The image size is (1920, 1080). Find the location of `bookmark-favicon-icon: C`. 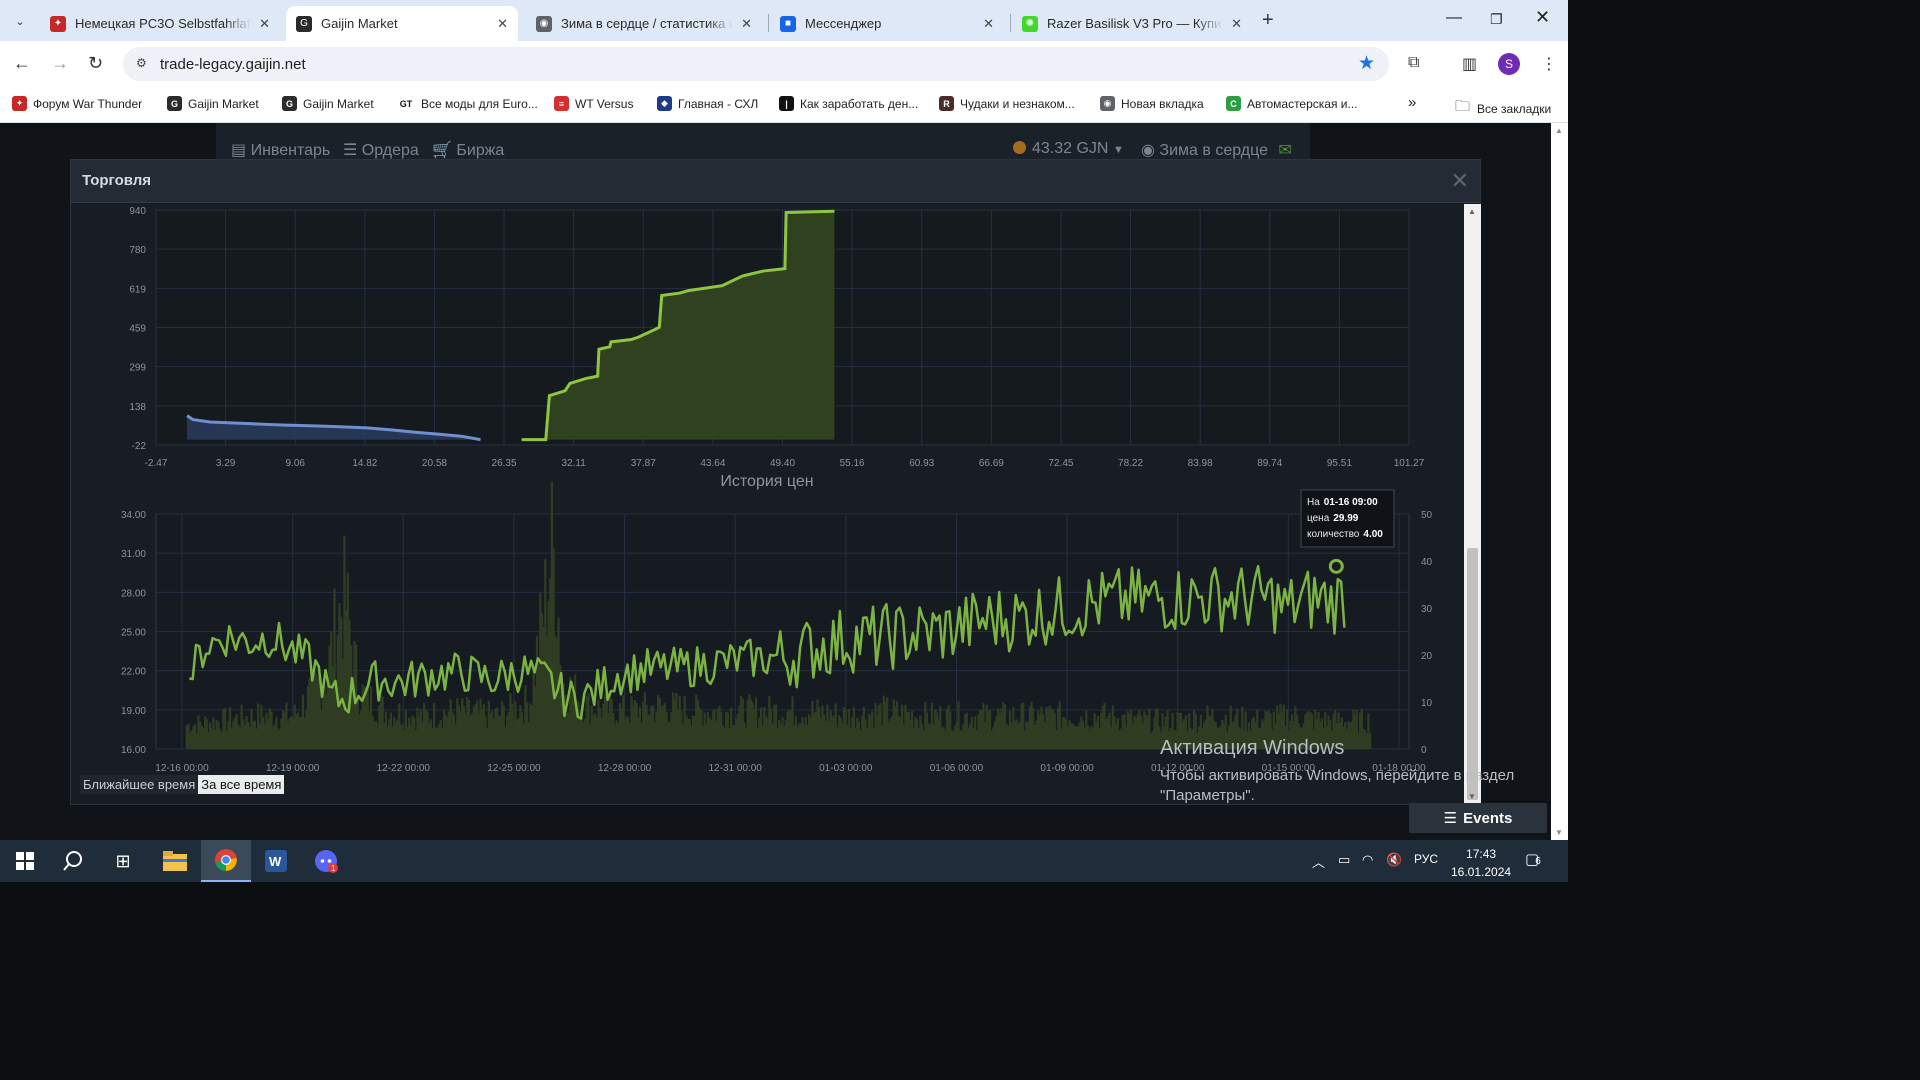

bookmark-favicon-icon: C is located at coordinates (1233, 103).